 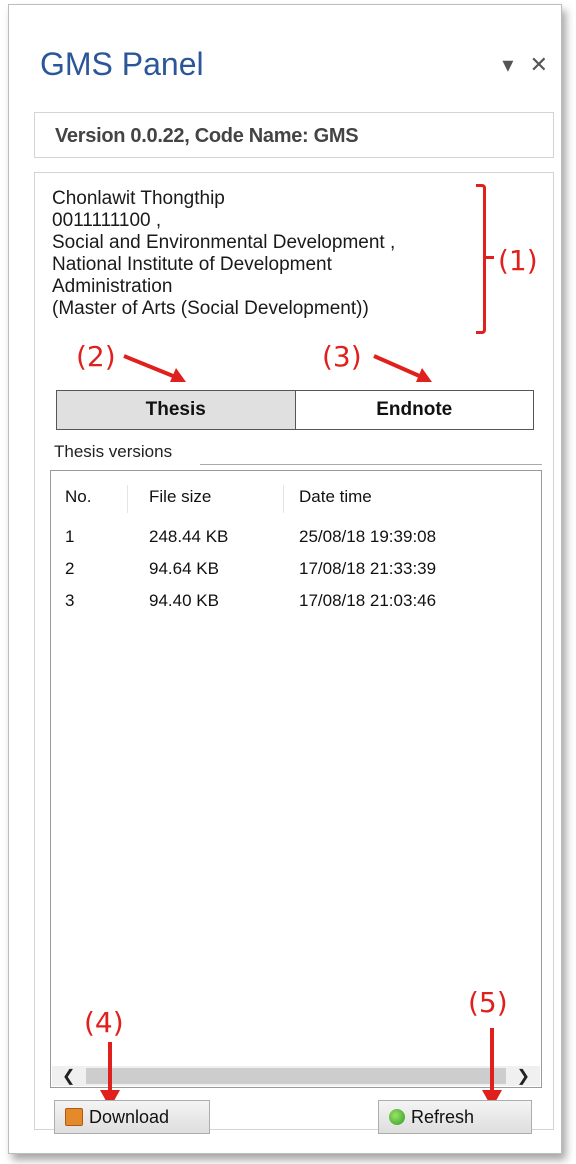 I want to click on version-text: Version 0.0.22, Code Name: GMS, so click(x=207, y=136).